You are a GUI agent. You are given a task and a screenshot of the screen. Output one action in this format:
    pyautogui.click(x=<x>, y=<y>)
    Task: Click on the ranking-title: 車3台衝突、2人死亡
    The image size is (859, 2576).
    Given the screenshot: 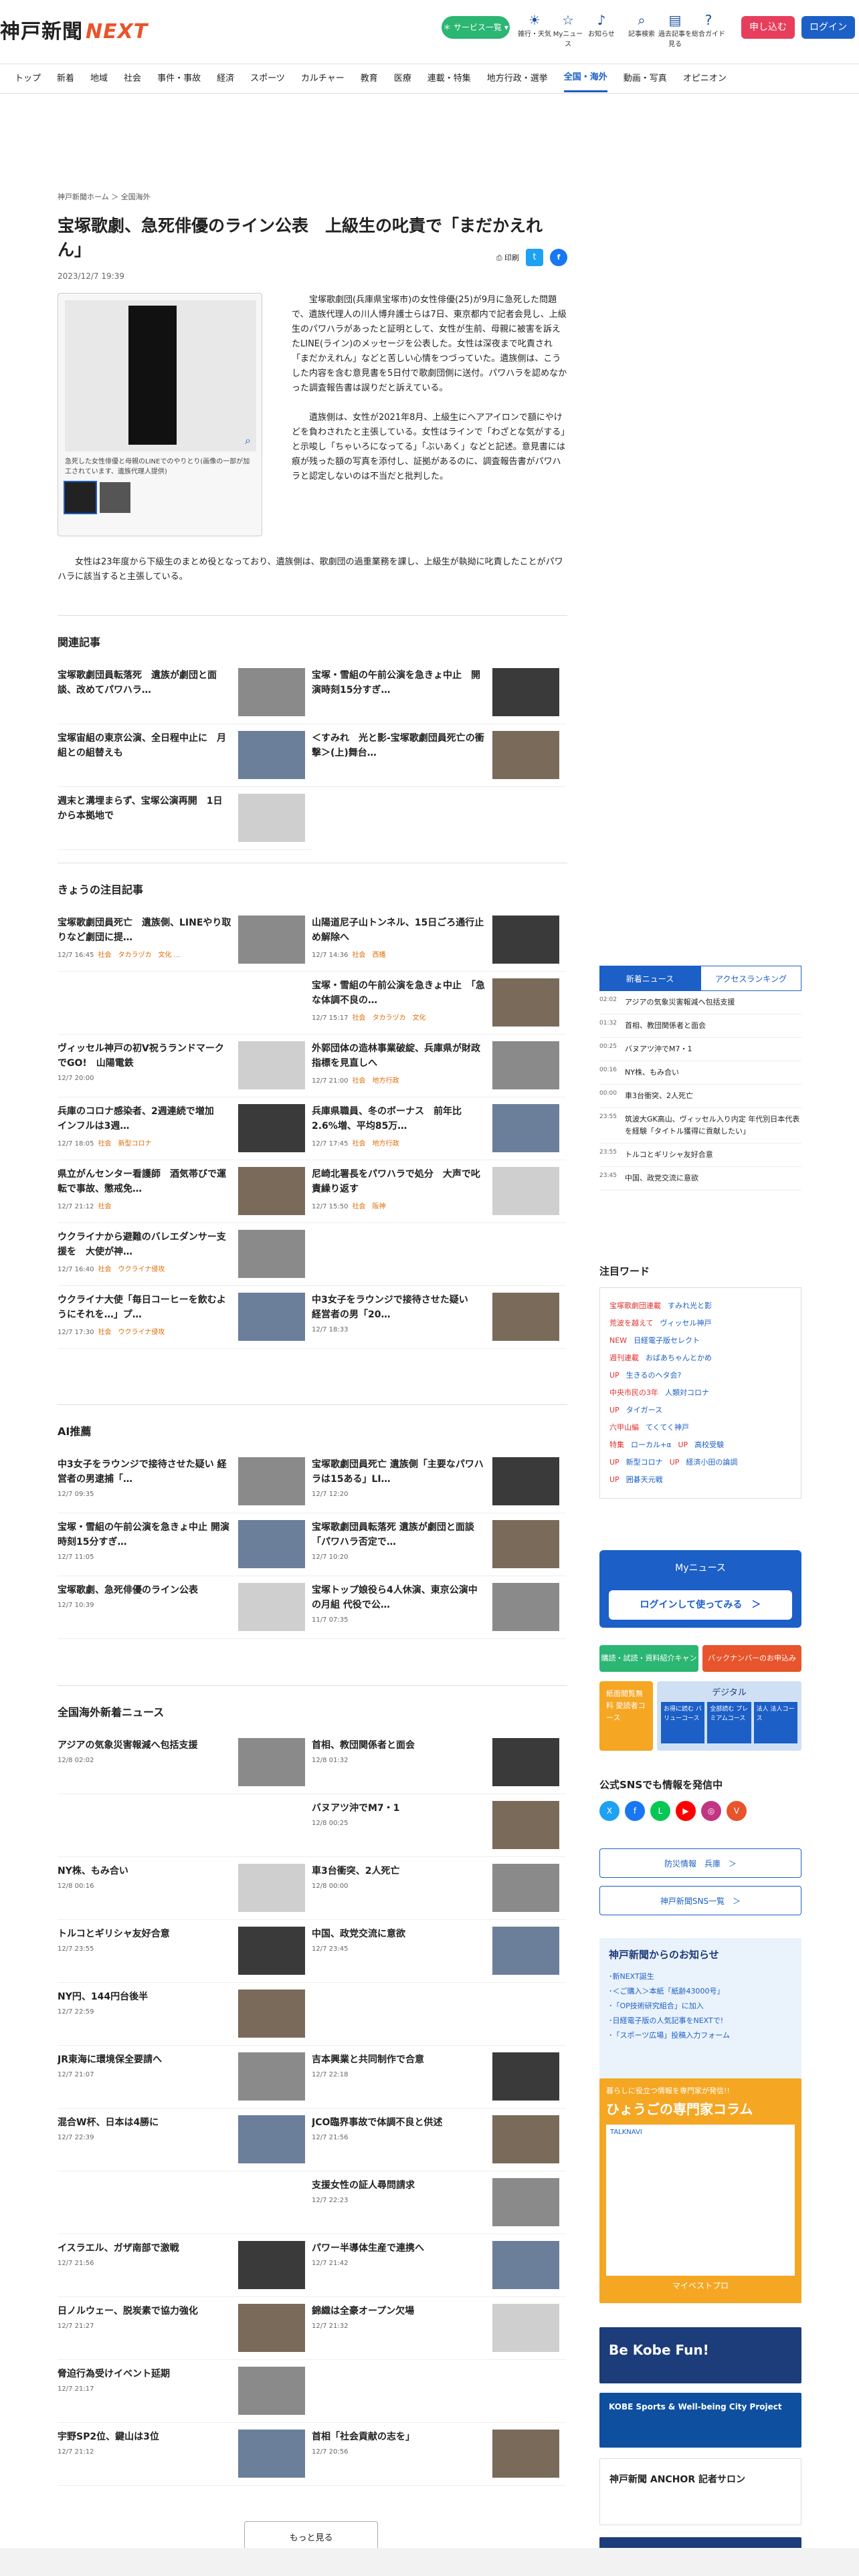 What is the action you would take?
    pyautogui.click(x=713, y=1096)
    